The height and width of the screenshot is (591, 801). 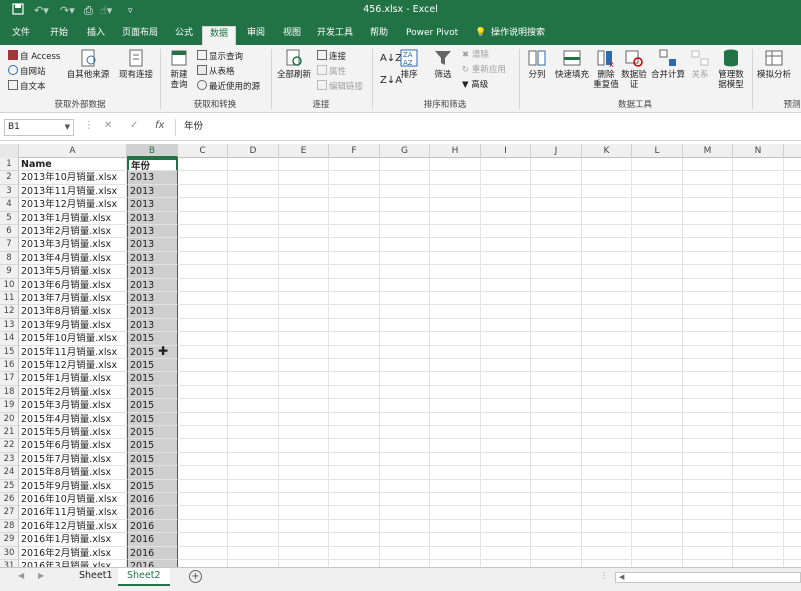 I want to click on split-handle-icon: ⋮, so click(x=604, y=575).